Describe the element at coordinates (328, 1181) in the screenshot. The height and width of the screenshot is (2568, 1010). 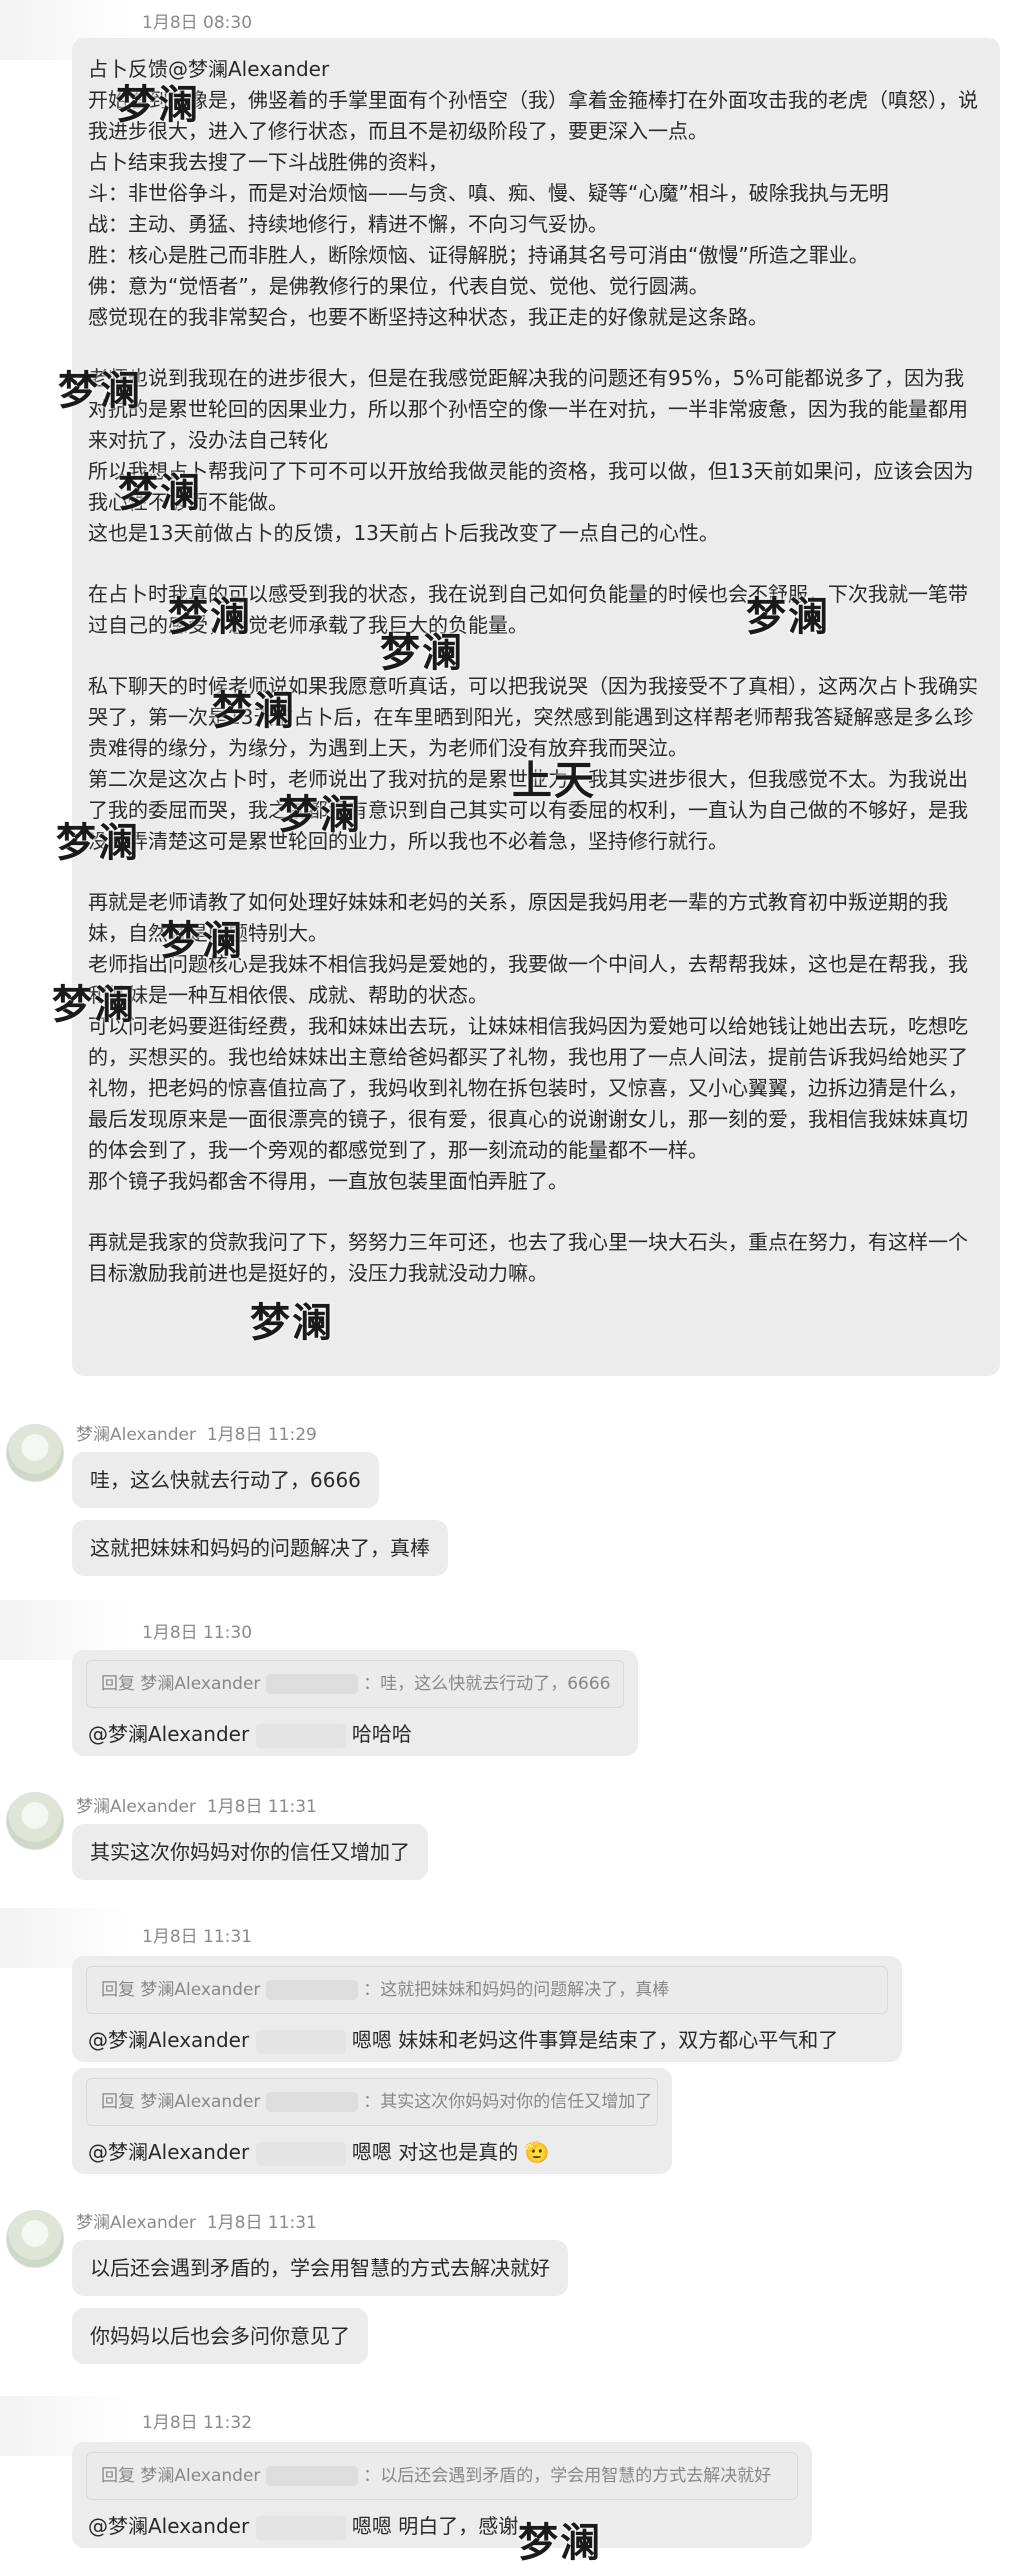
I see `paragraph: 那个镜子我妈都舍不得用，一直放包装里面怕弄脏了。` at that location.